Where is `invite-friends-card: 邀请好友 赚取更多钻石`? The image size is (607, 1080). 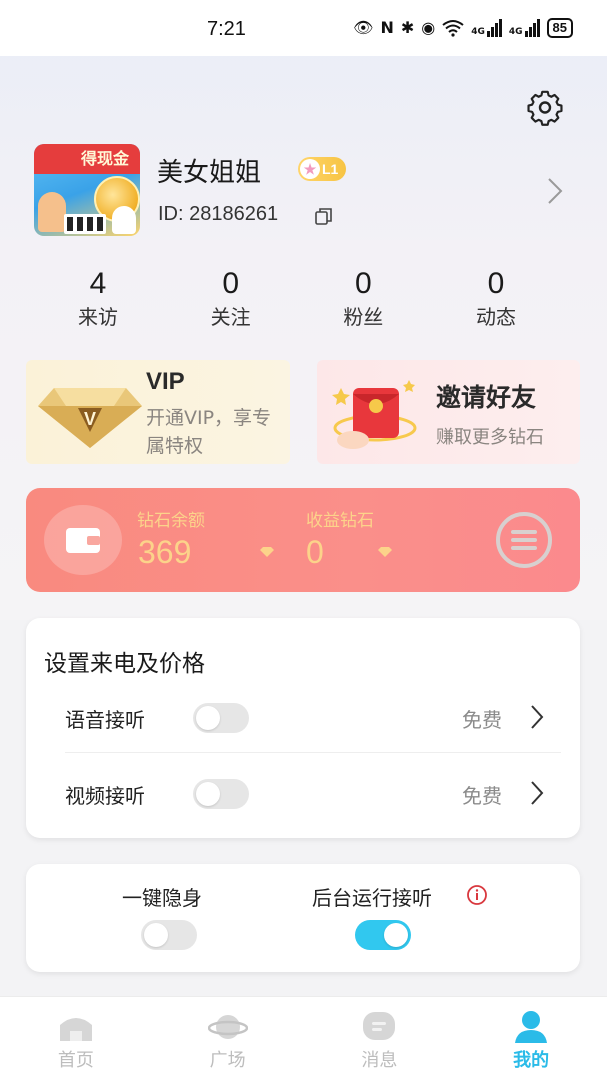
invite-friends-card: 邀请好友 赚取更多钻石 is located at coordinates (448, 412).